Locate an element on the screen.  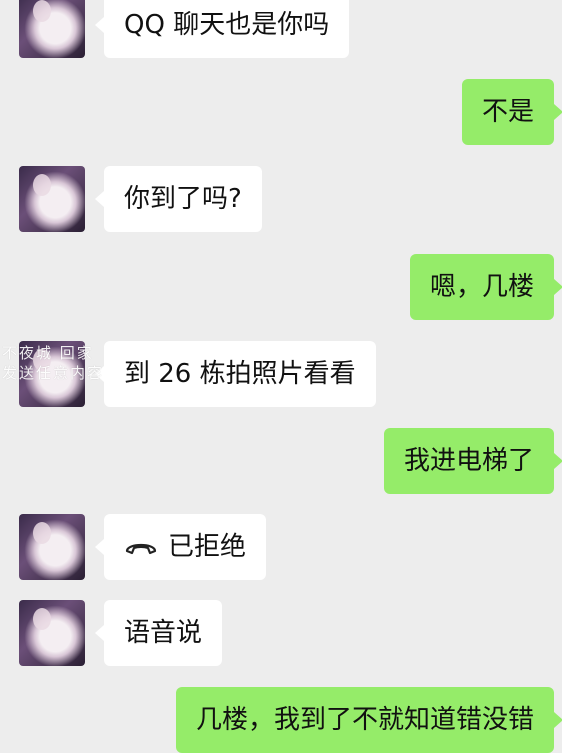
message-bubble-outgoing: 我进电梯了 is located at coordinates (472, 461).